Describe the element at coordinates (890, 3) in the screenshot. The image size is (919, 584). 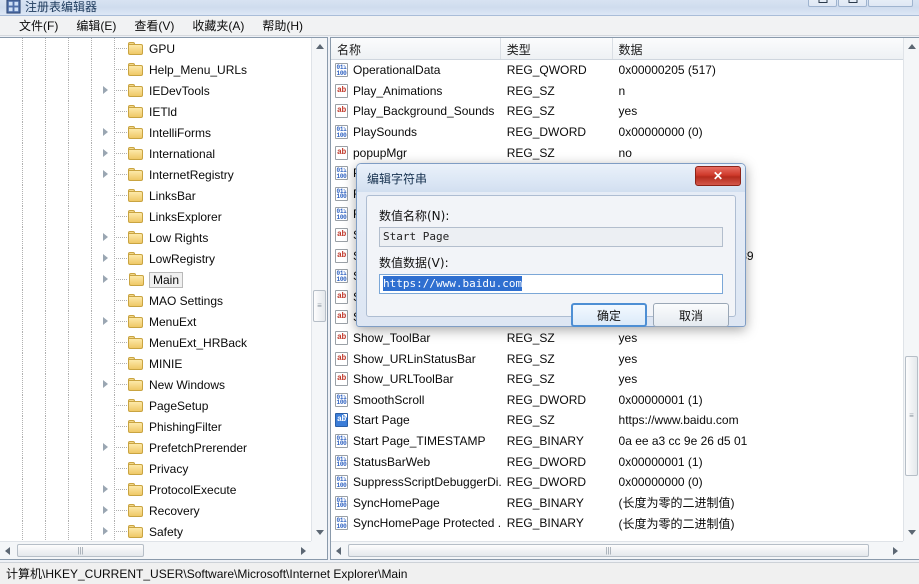
I see `close-button: ✕` at that location.